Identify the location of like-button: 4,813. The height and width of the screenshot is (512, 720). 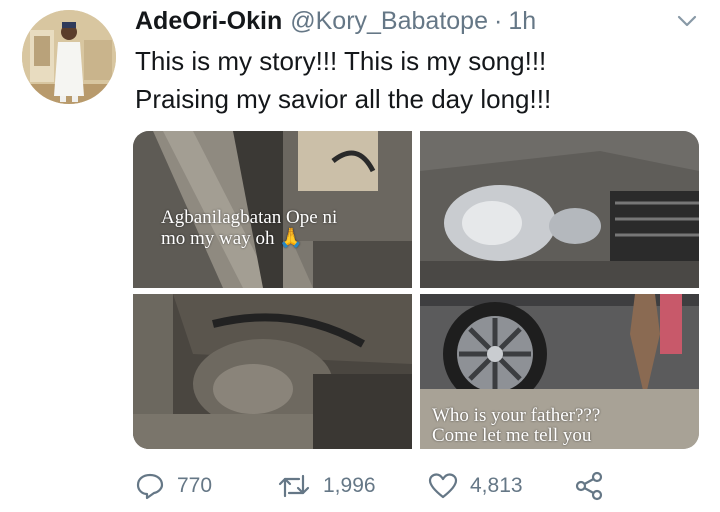
(475, 486).